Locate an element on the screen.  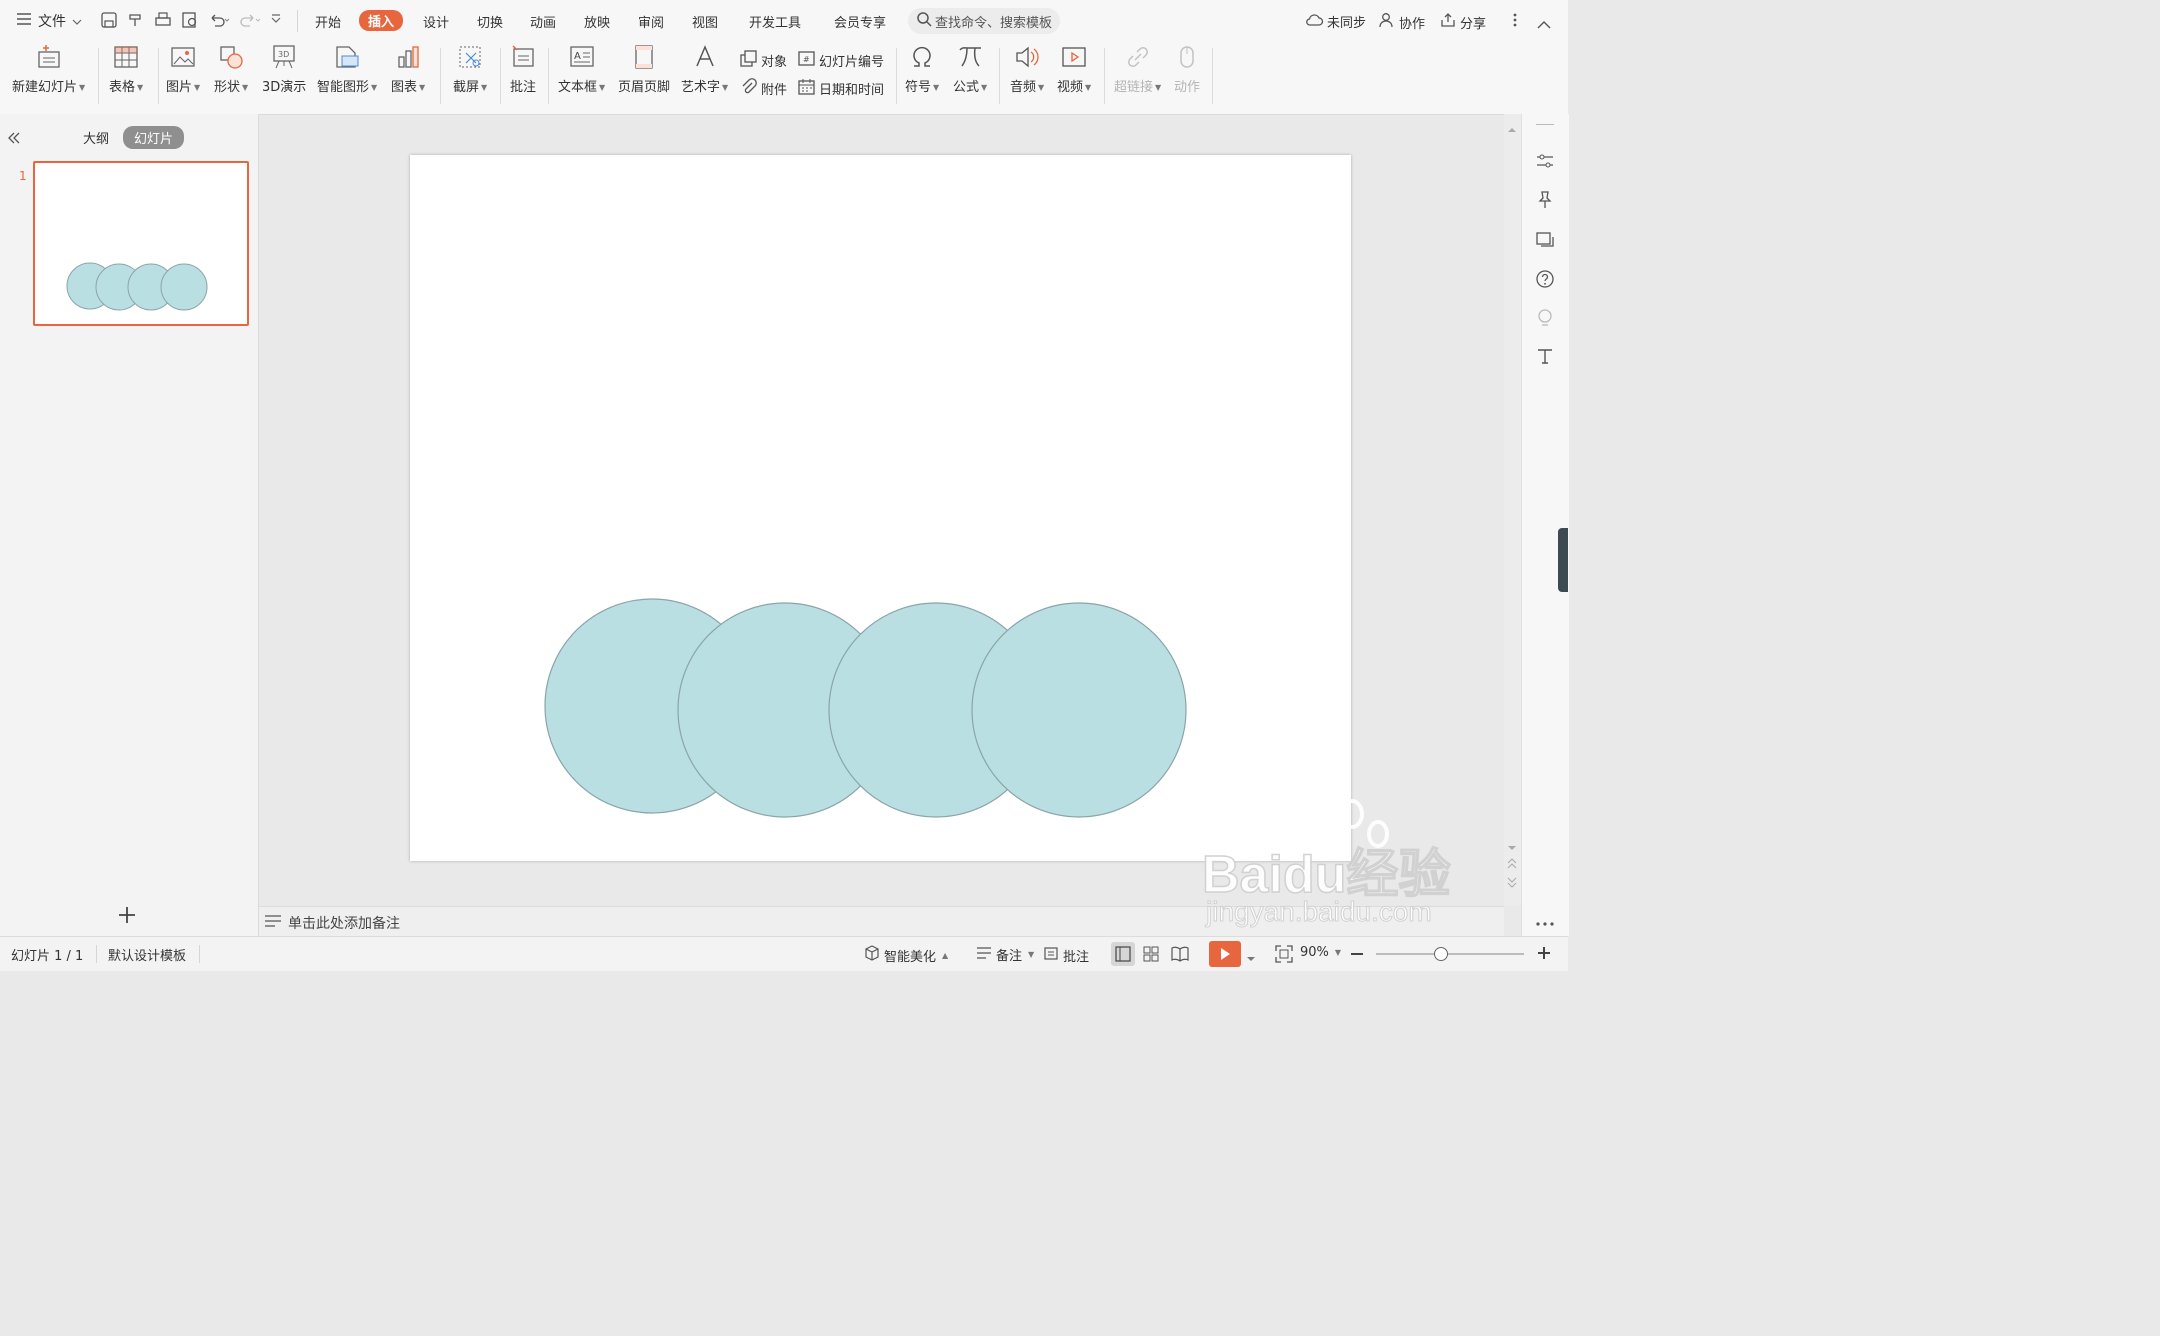
3d-demo-button: 3D 3D演示 is located at coordinates (284, 69).